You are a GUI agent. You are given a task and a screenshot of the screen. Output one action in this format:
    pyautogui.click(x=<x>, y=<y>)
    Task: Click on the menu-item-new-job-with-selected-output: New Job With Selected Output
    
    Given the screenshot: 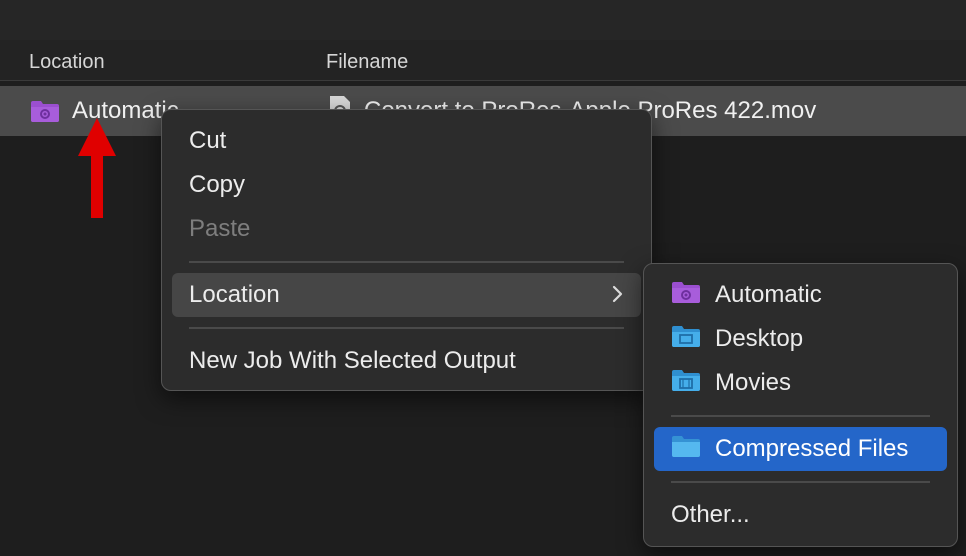 What is the action you would take?
    pyautogui.click(x=406, y=361)
    